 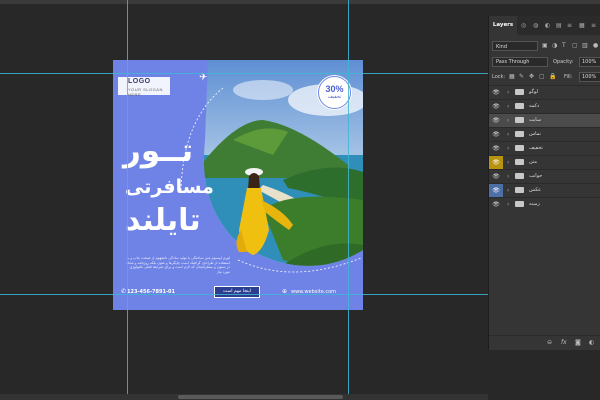 I want to click on channels-tab-icon: ◎, so click(x=523, y=25).